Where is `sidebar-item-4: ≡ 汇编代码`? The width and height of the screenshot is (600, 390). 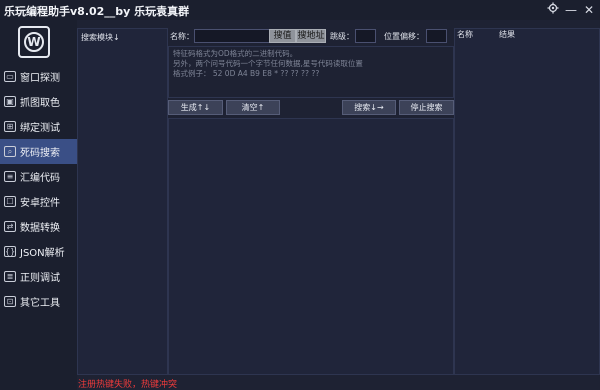 sidebar-item-4: ≡ 汇编代码 is located at coordinates (38, 176).